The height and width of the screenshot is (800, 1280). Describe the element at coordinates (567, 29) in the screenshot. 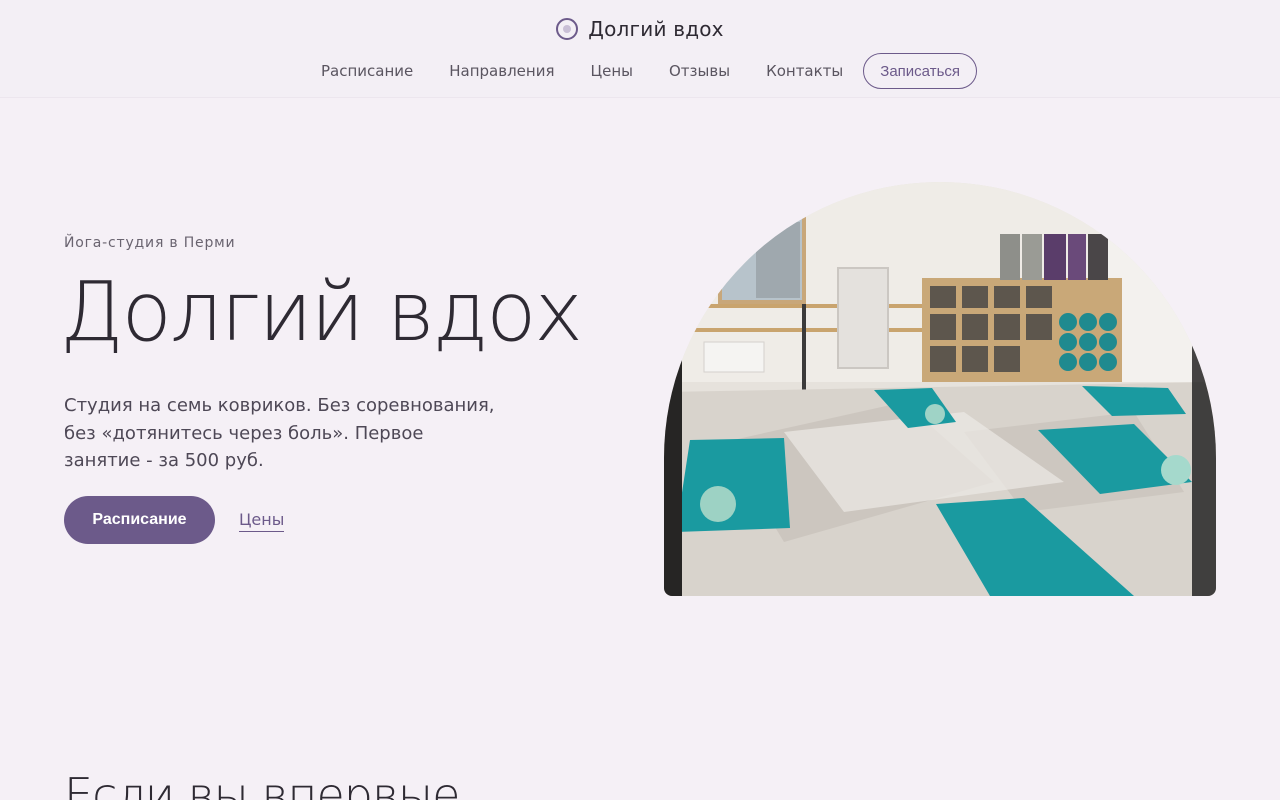

I see `logo-circle-icon` at that location.